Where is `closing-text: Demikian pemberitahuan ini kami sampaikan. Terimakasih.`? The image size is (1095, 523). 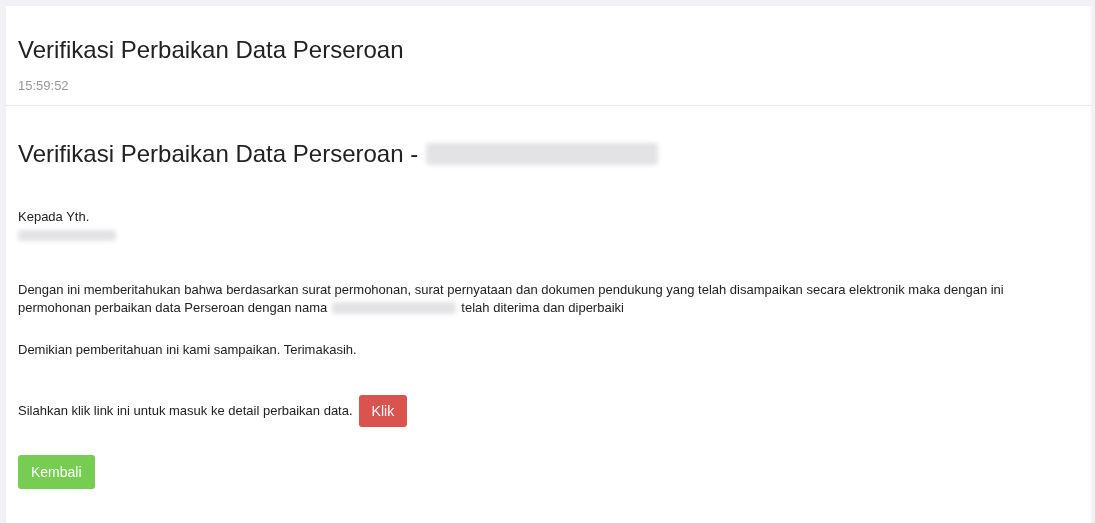 closing-text: Demikian pemberitahuan ini kami sampaikan. Terimakasih. is located at coordinates (187, 349).